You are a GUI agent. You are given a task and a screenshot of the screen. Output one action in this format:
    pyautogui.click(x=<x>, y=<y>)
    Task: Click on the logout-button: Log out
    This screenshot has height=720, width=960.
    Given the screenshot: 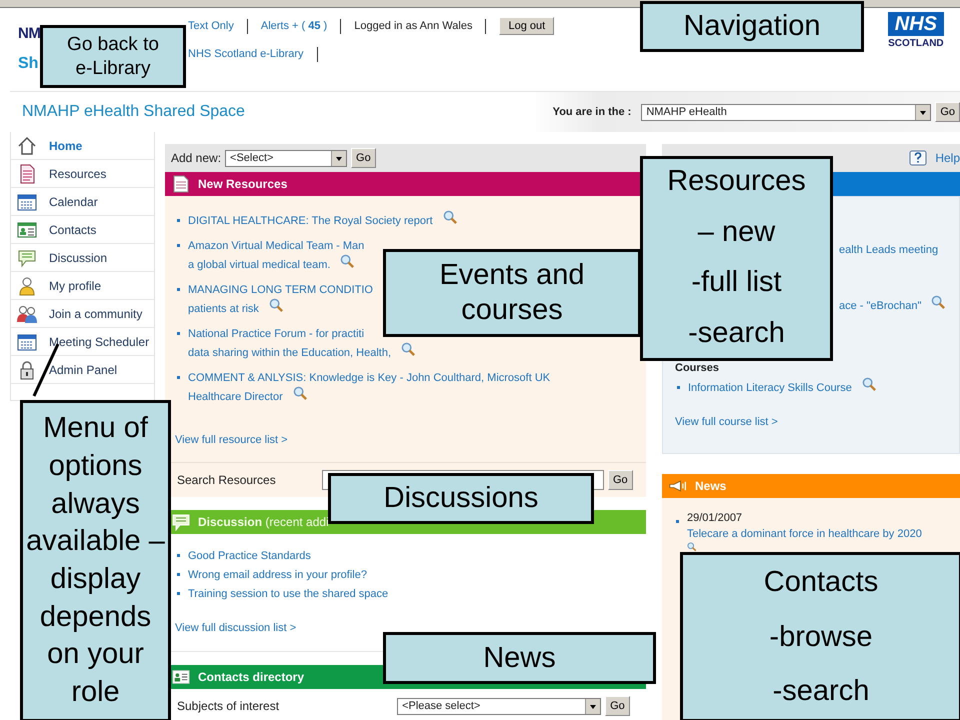 What is the action you would take?
    pyautogui.click(x=526, y=26)
    